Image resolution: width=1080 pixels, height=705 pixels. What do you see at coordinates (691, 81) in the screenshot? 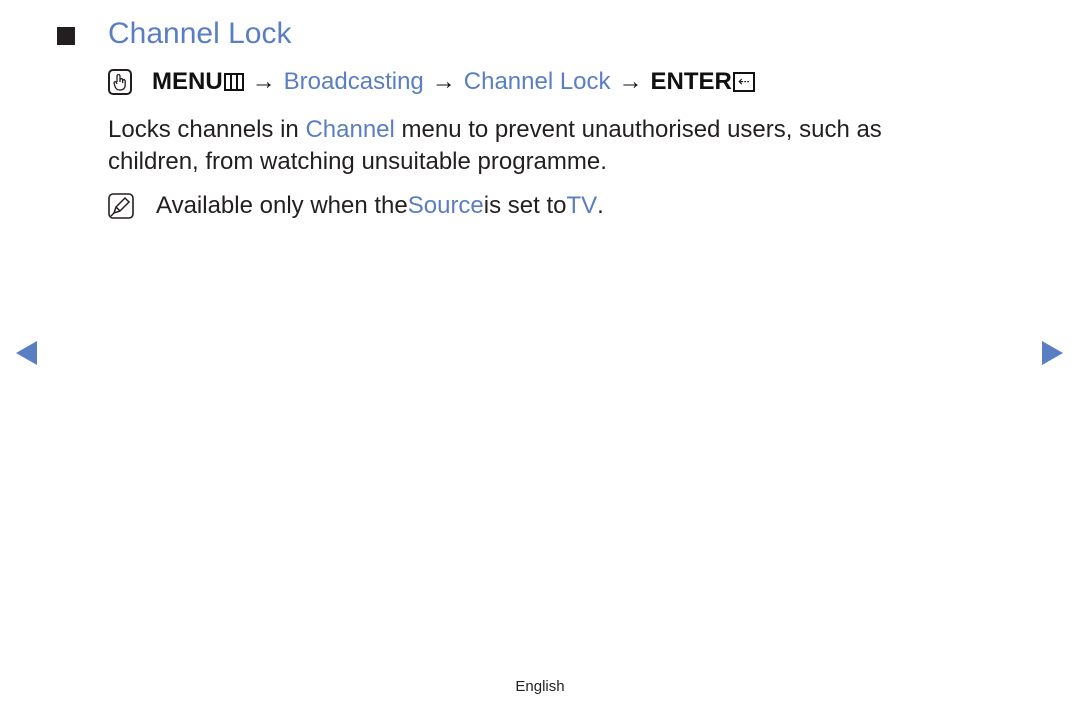
I see `menu-path-enter: ENTER` at bounding box center [691, 81].